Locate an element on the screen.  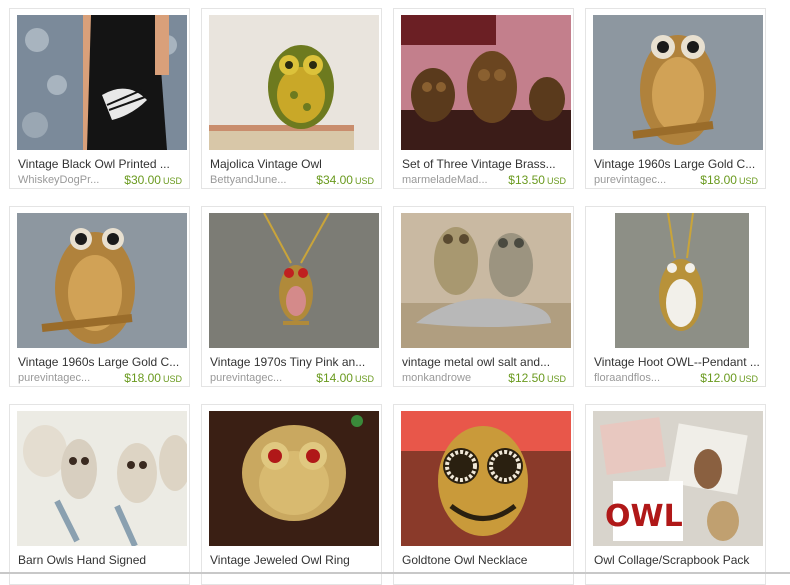
svg-text: OWL is located at coordinates (644, 516).